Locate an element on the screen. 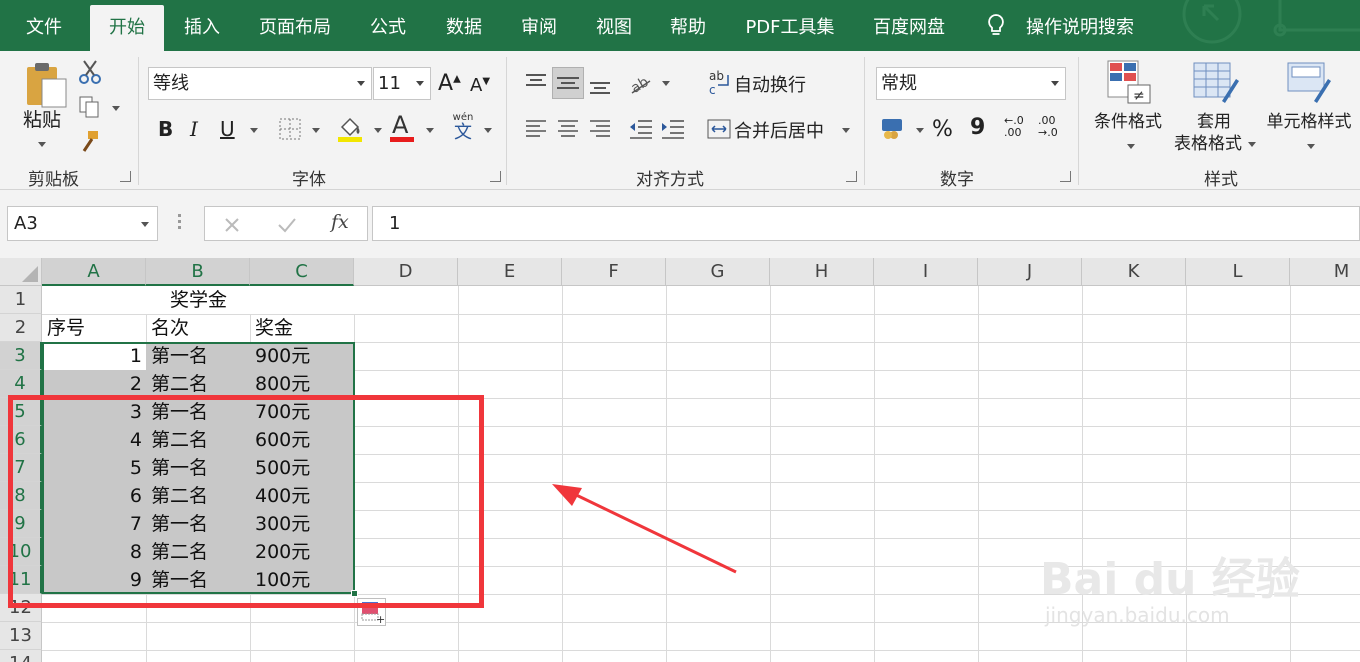 This screenshot has width=1360, height=662. select-all-button is located at coordinates (21, 272).